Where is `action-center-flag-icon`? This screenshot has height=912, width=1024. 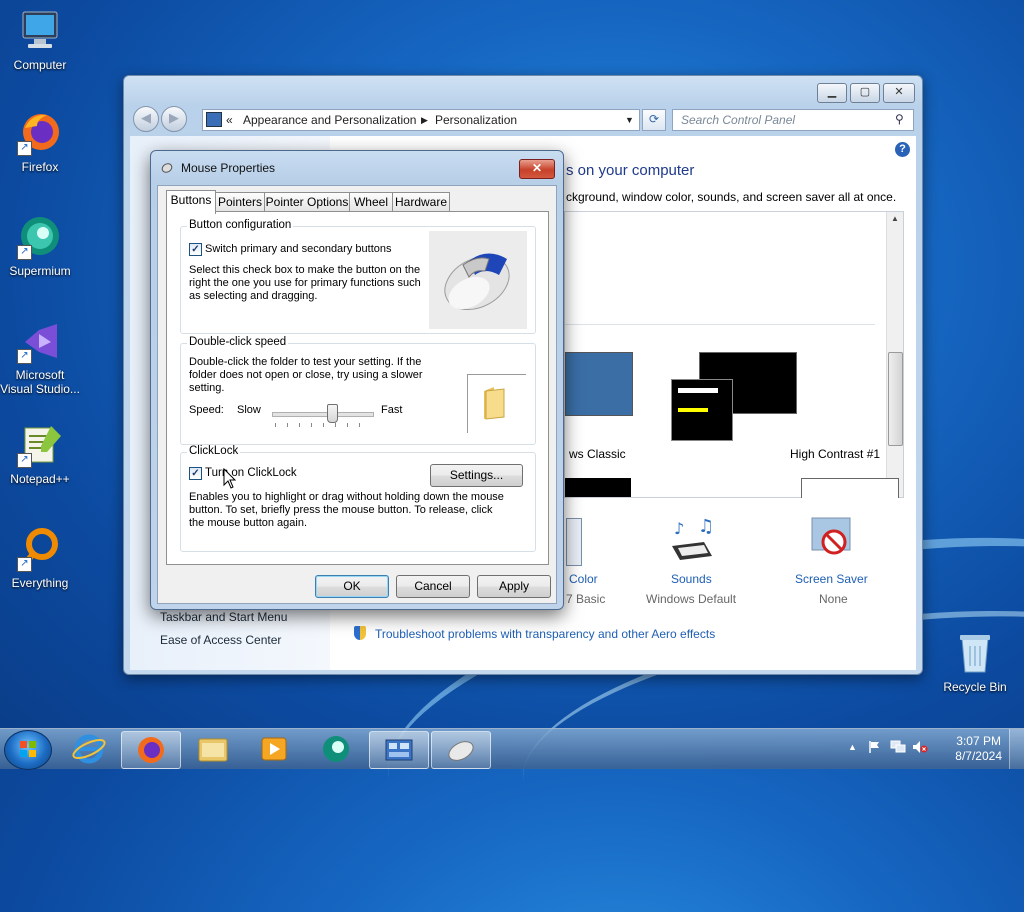 action-center-flag-icon is located at coordinates (875, 747).